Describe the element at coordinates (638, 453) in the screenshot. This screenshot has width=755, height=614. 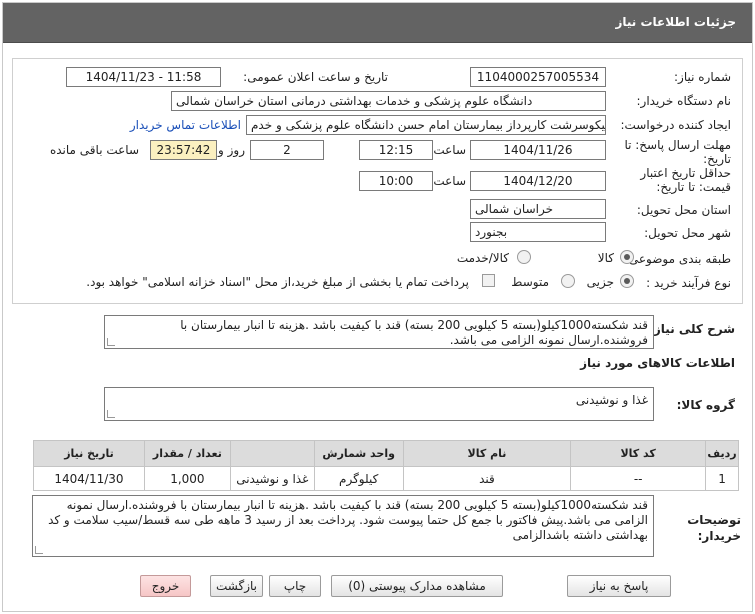
I see `col-header-code: کد کالا` at that location.